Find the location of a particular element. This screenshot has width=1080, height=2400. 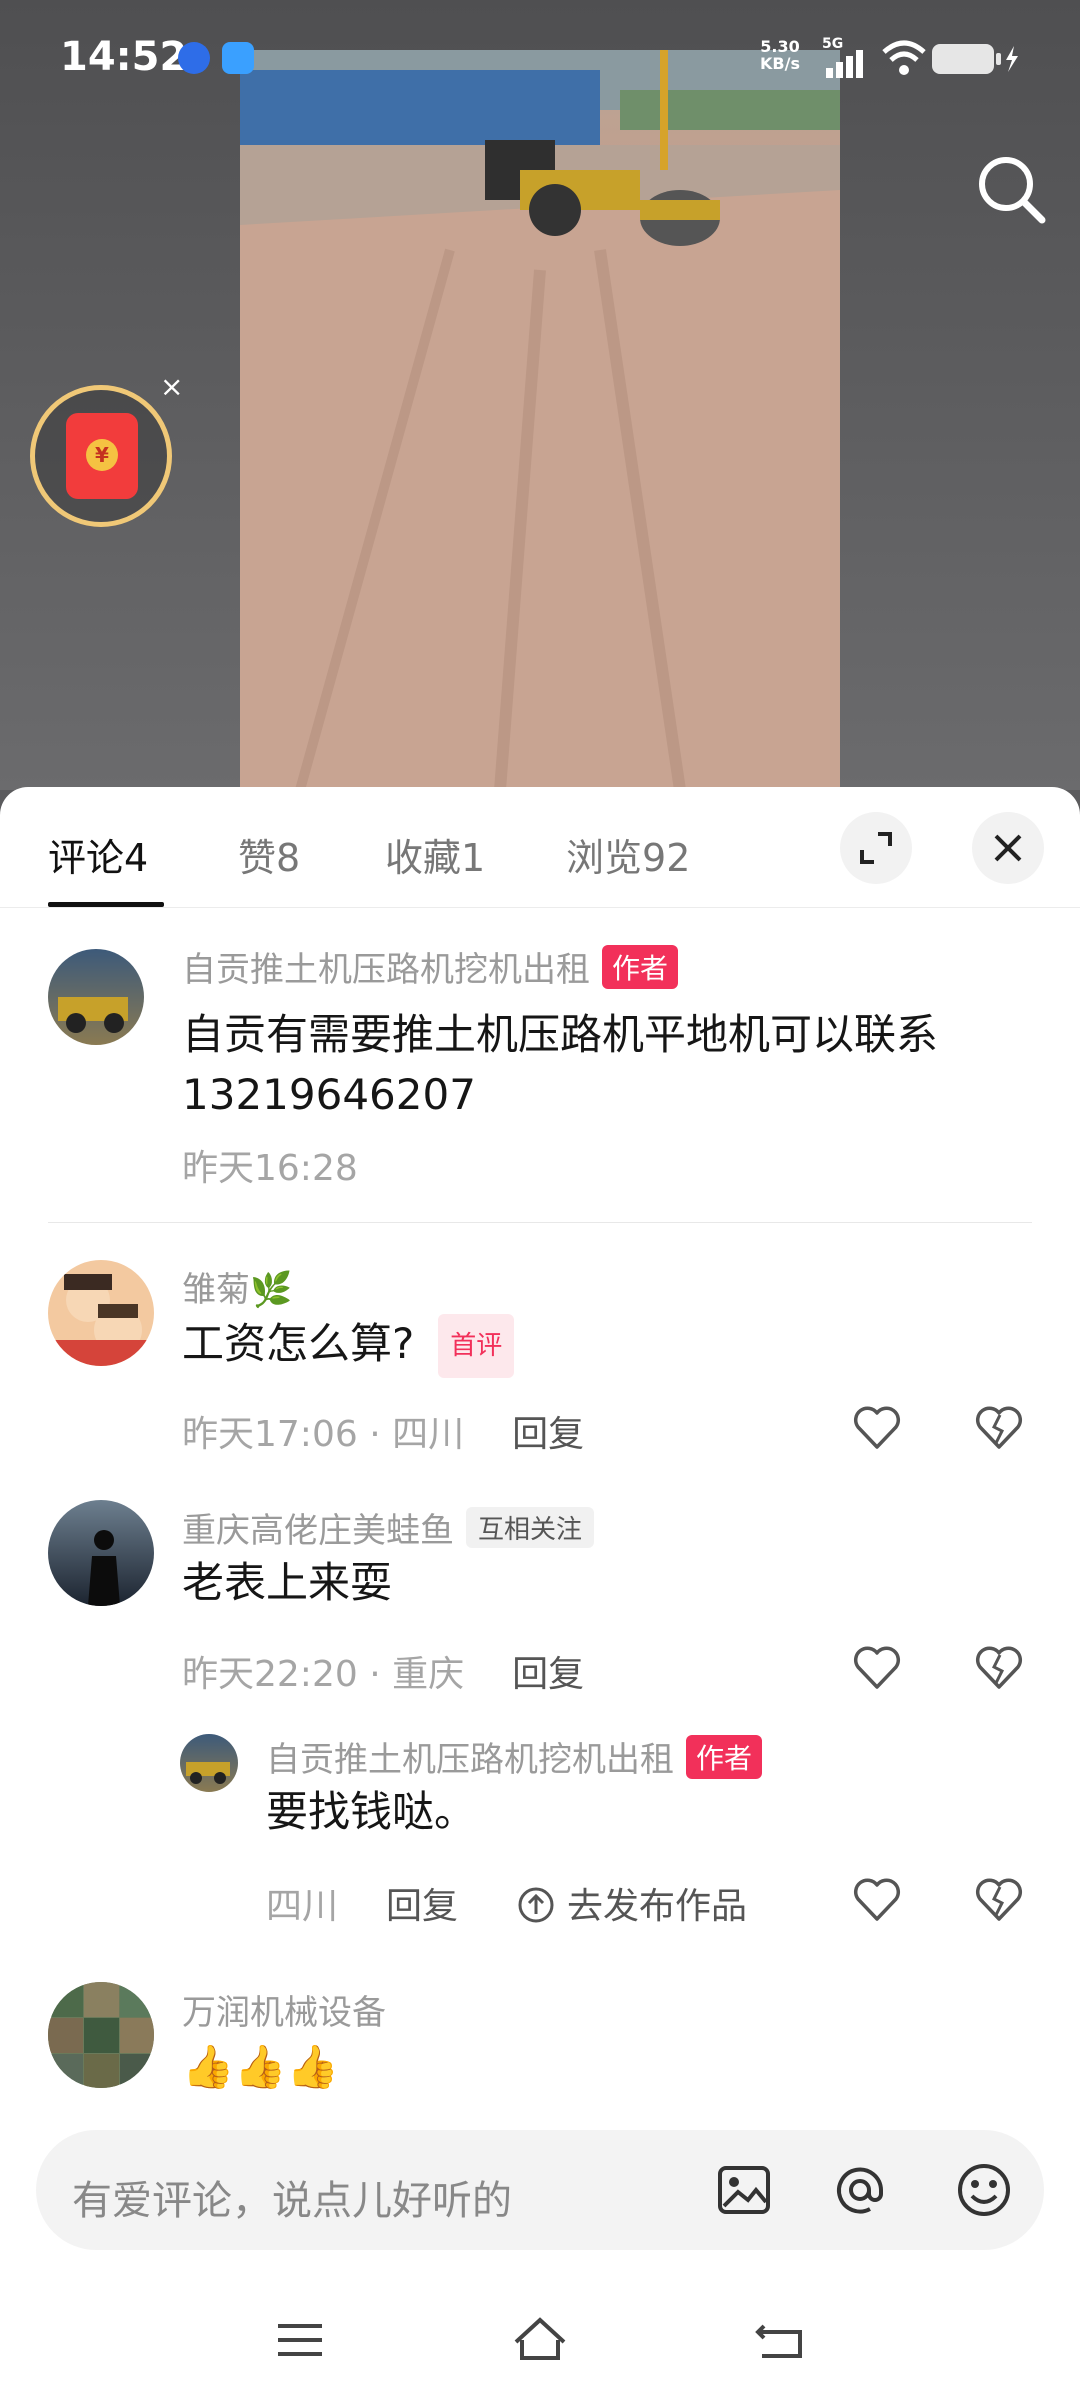

status-bar: 14:52 5.30 KB/s 5G is located at coordinates (540, 55).